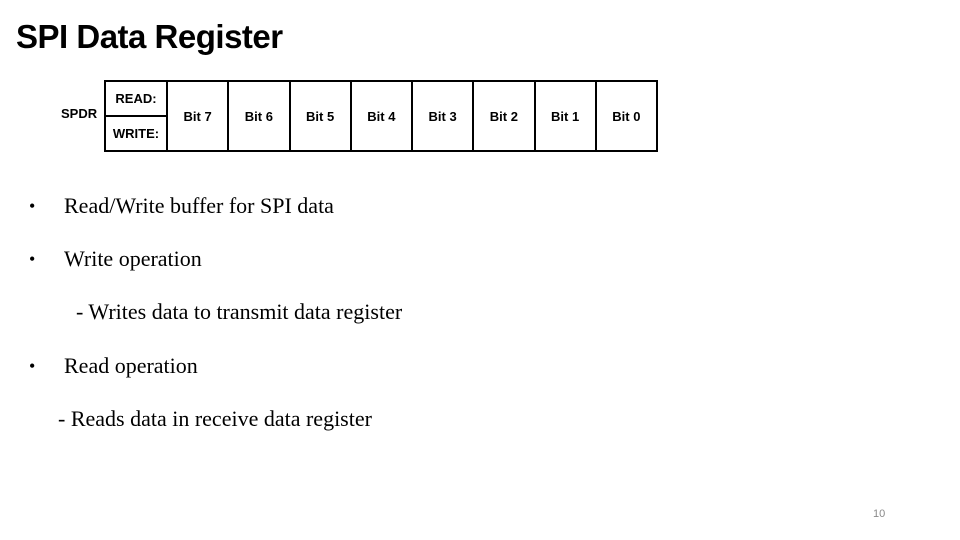  Describe the element at coordinates (321, 116) in the screenshot. I see `bit-cell: Bit 5` at that location.